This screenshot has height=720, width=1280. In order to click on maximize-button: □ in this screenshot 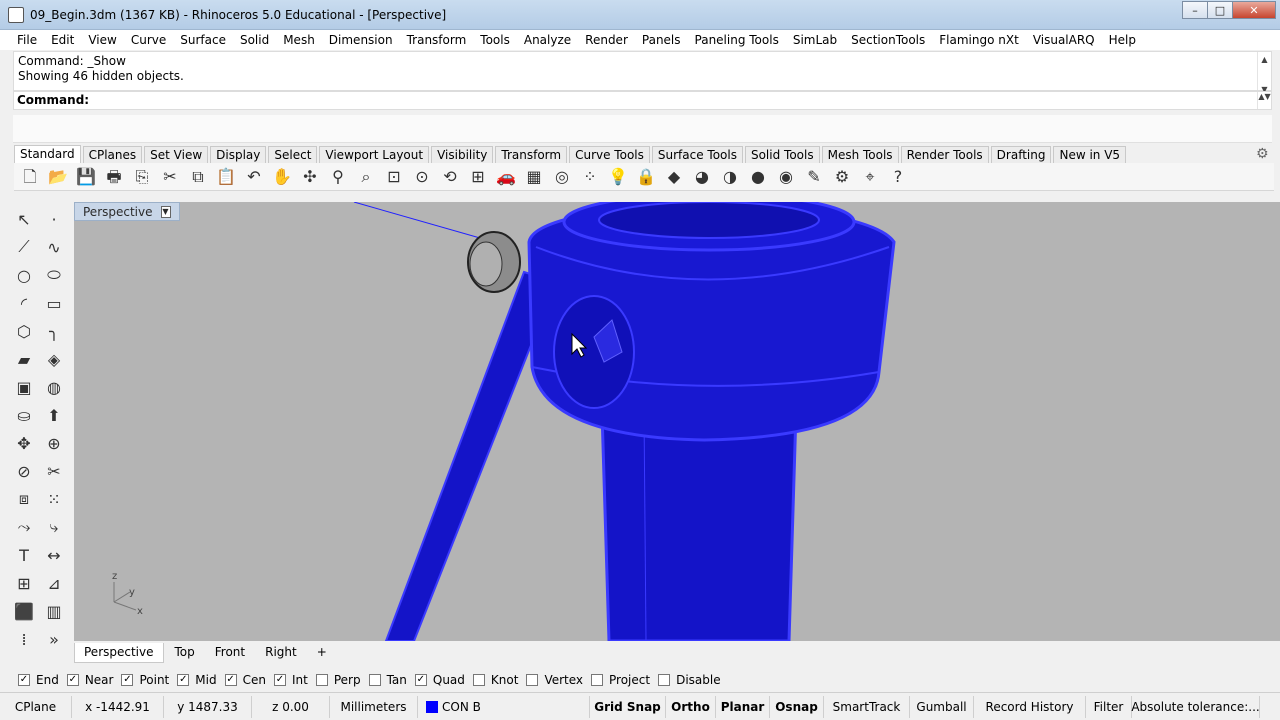, I will do `click(1220, 10)`.